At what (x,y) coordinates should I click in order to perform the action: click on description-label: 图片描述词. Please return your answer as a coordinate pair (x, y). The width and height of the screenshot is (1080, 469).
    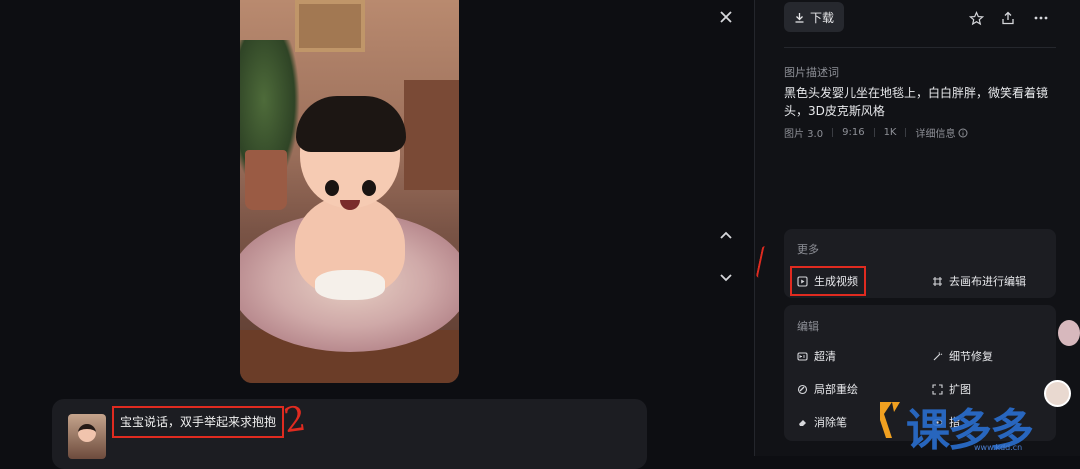
    Looking at the image, I should click on (811, 72).